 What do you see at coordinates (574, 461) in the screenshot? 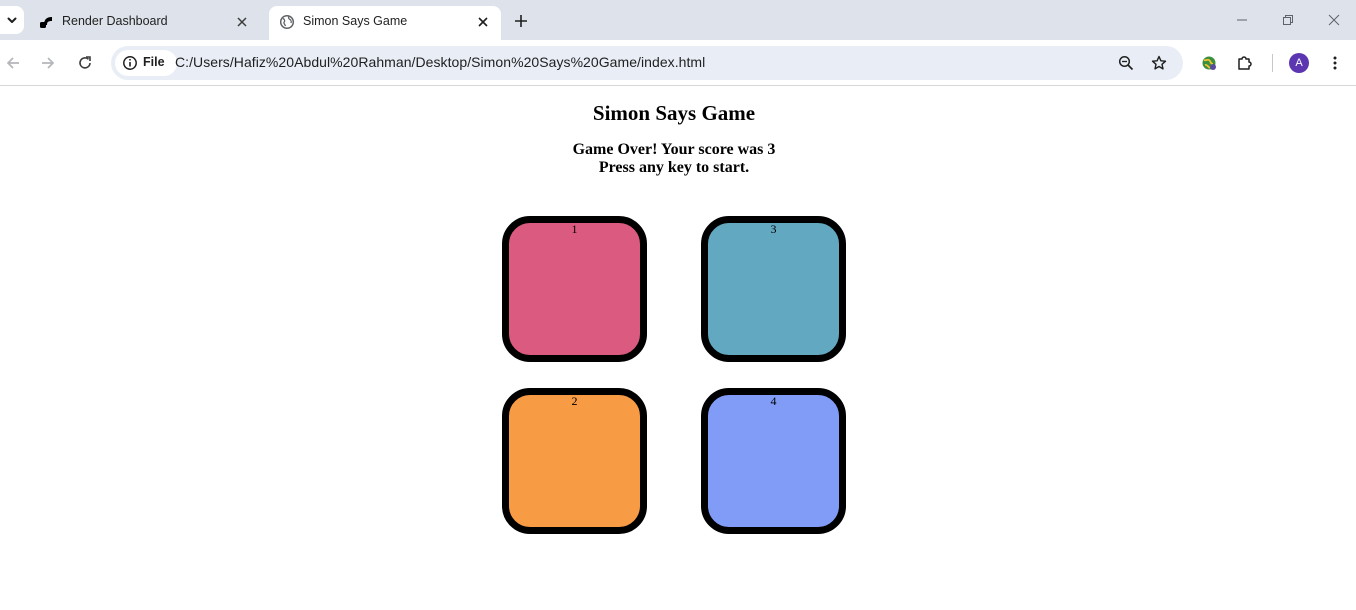
I see `simon-button-orange: 2` at bounding box center [574, 461].